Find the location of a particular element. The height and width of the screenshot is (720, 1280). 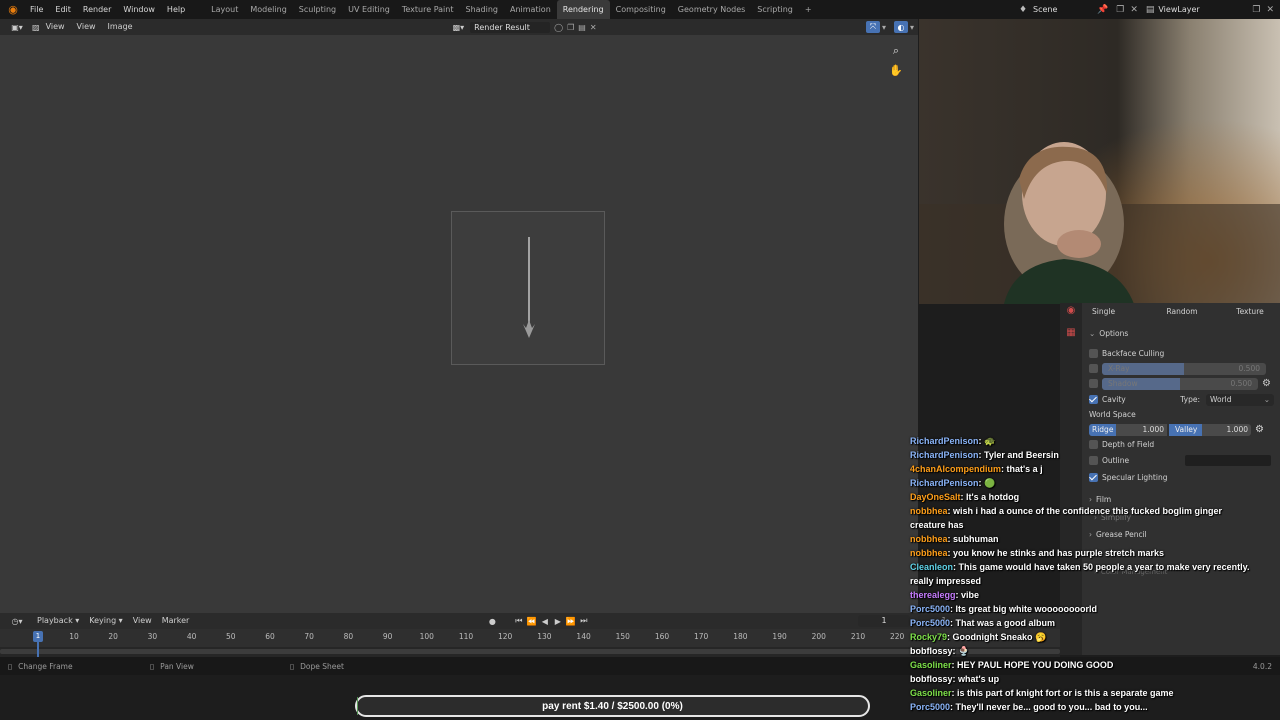

playhead-line is located at coordinates (38, 652).